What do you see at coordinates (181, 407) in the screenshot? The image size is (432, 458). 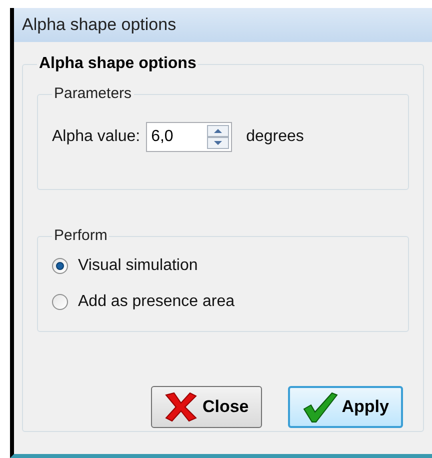 I see `x-icon` at bounding box center [181, 407].